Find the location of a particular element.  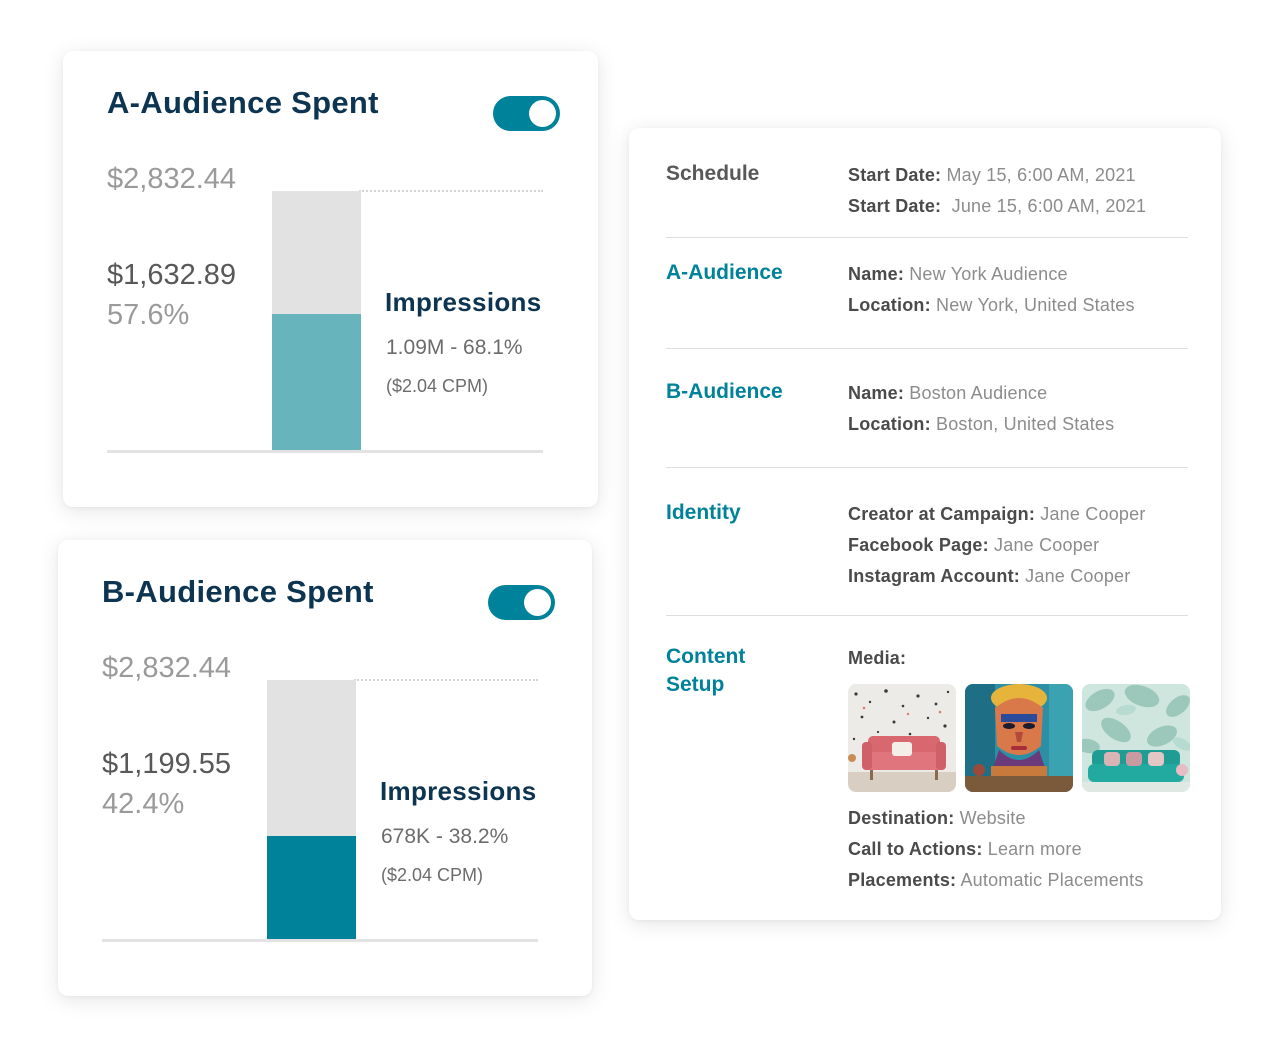

media-thumbnail-portrait-art is located at coordinates (1019, 738).